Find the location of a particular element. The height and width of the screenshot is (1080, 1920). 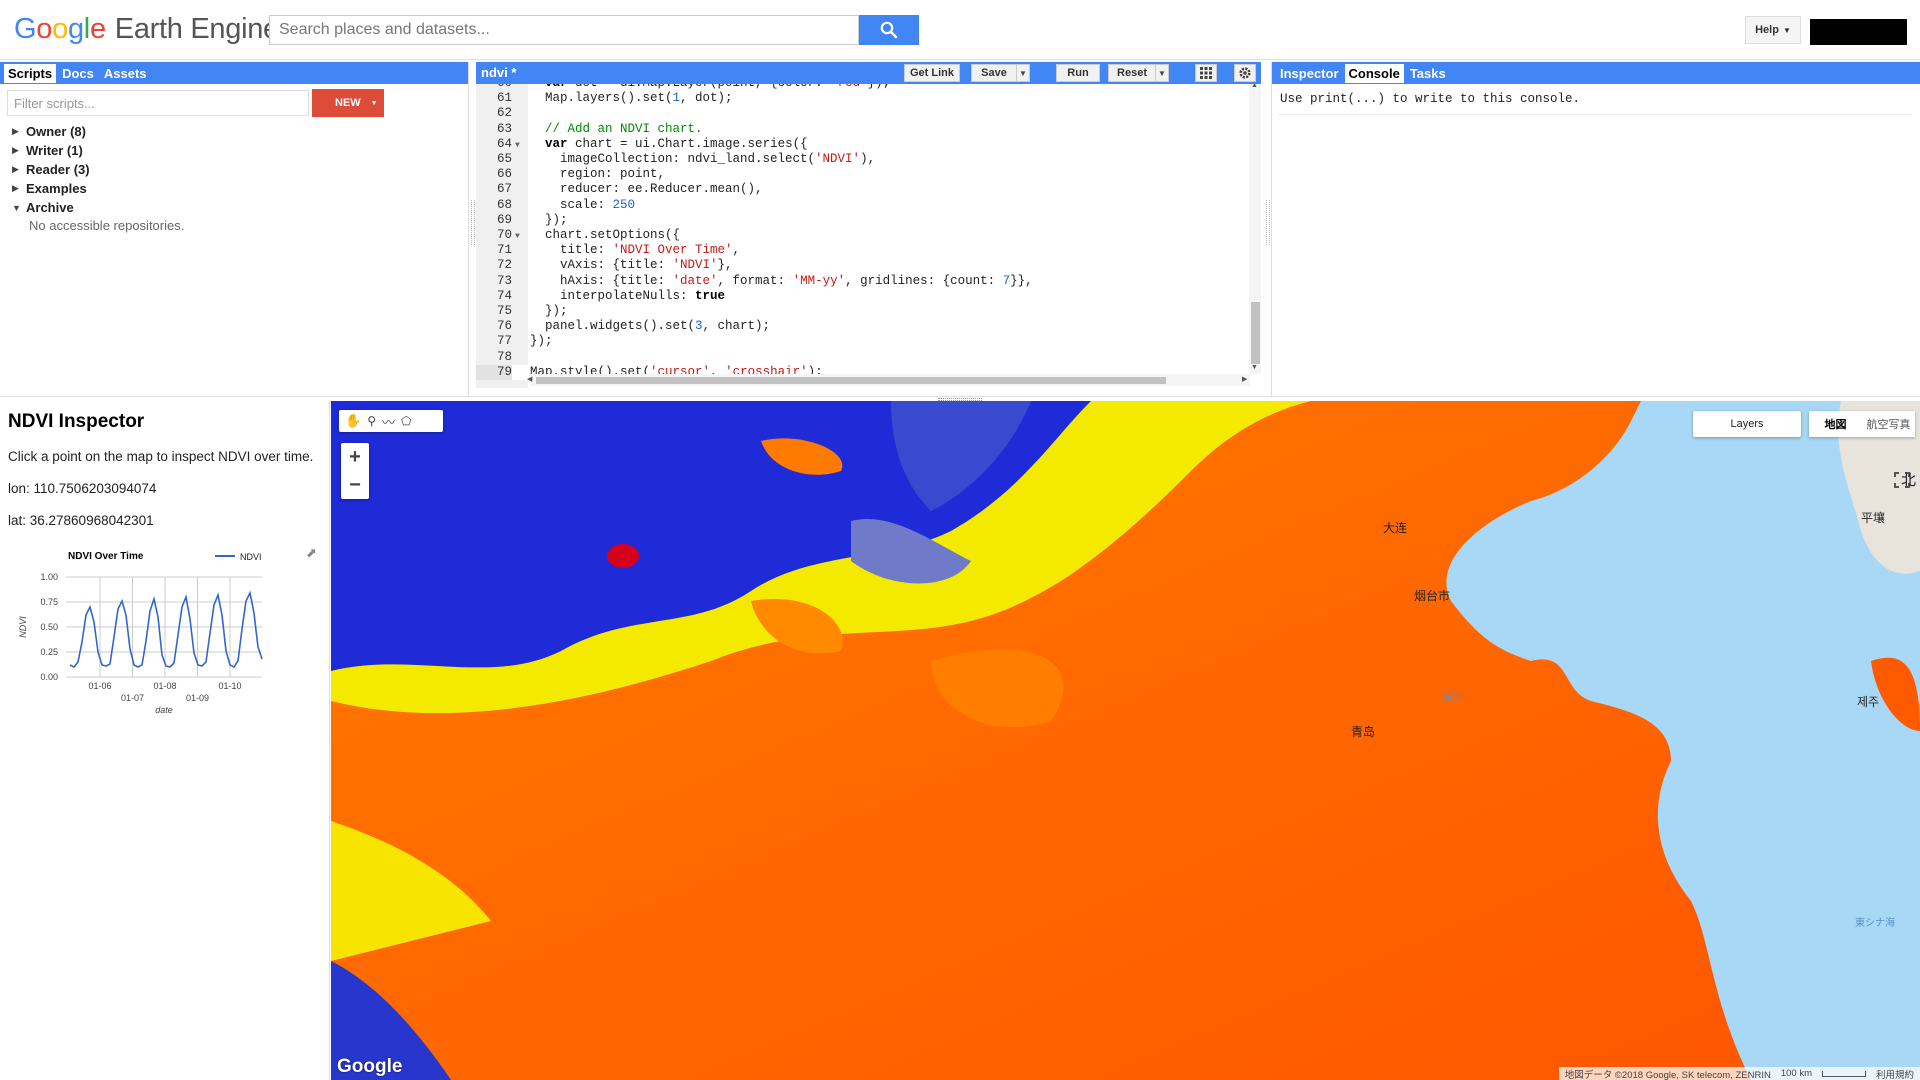

code-line: 68 scale: 250 is located at coordinates (861, 205).